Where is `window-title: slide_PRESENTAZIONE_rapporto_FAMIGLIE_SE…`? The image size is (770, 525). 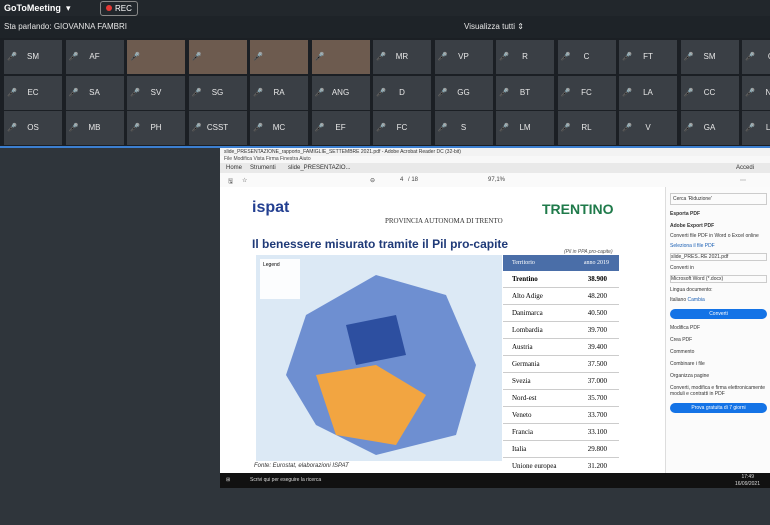 window-title: slide_PRESENTAZIONE_rapporto_FAMIGLIE_SE… is located at coordinates (495, 152).